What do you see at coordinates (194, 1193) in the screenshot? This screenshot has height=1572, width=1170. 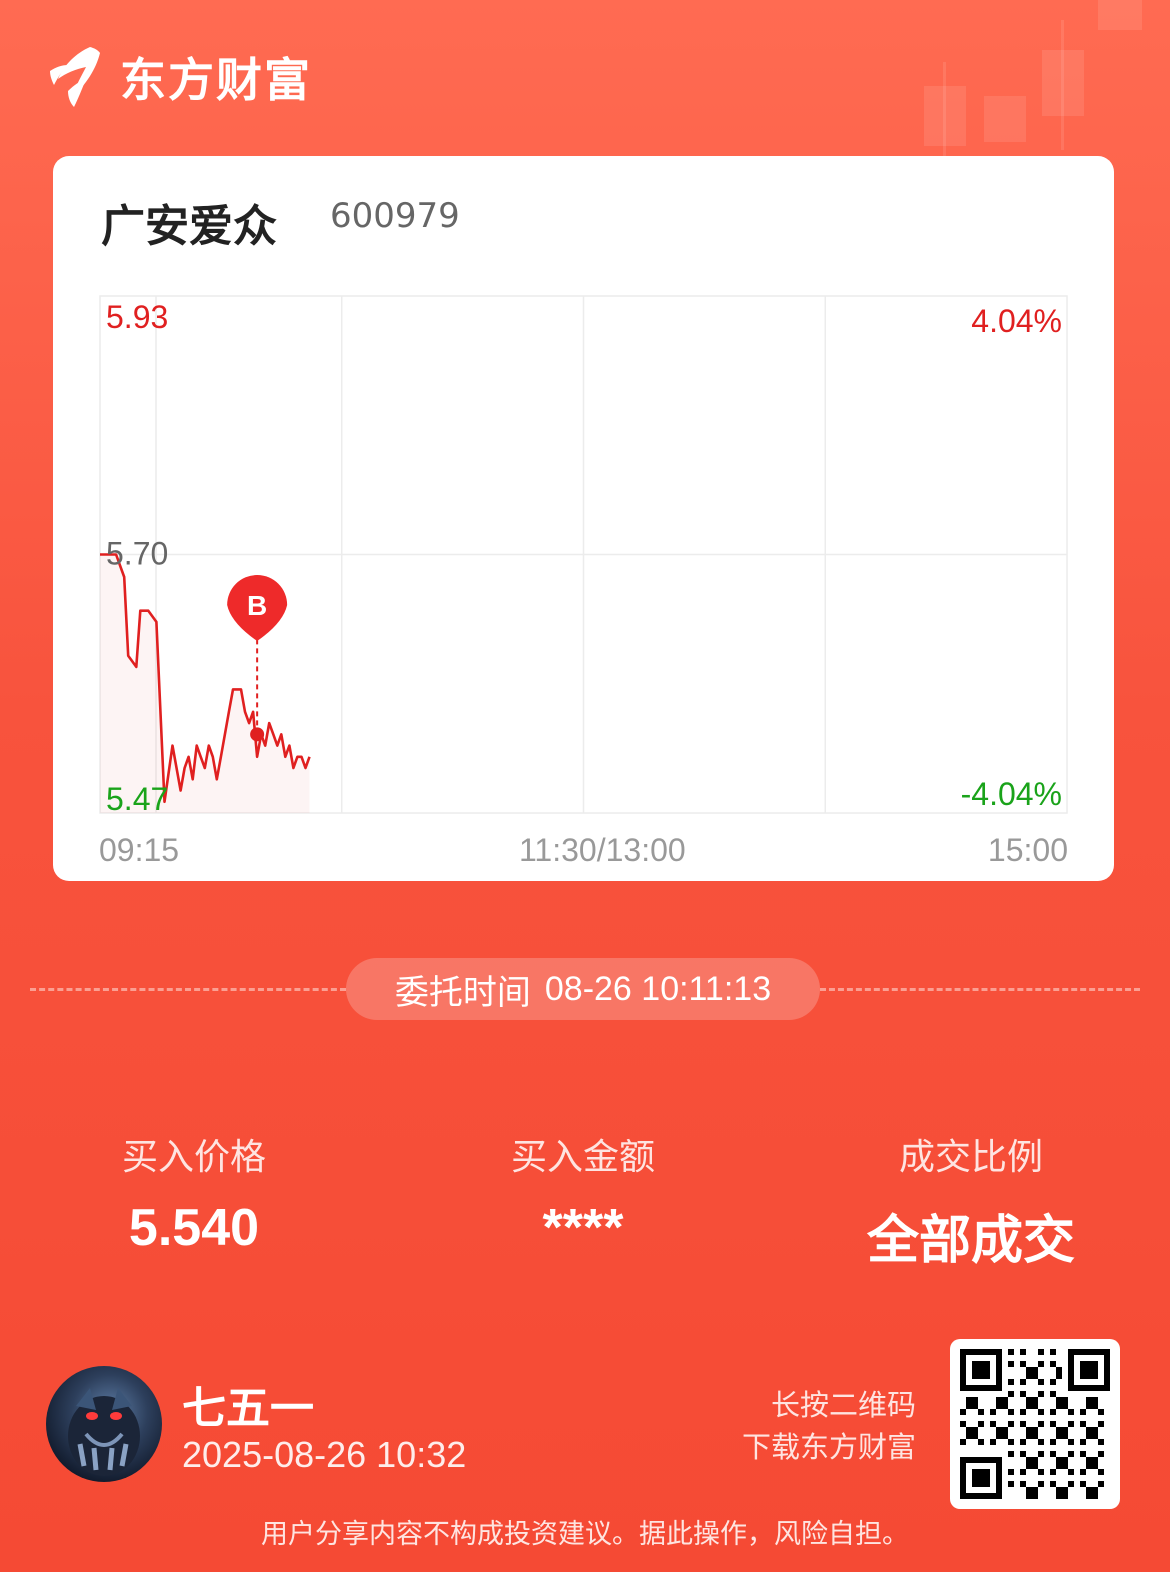 I see `stat-buy-price: 买入价格 5.540` at bounding box center [194, 1193].